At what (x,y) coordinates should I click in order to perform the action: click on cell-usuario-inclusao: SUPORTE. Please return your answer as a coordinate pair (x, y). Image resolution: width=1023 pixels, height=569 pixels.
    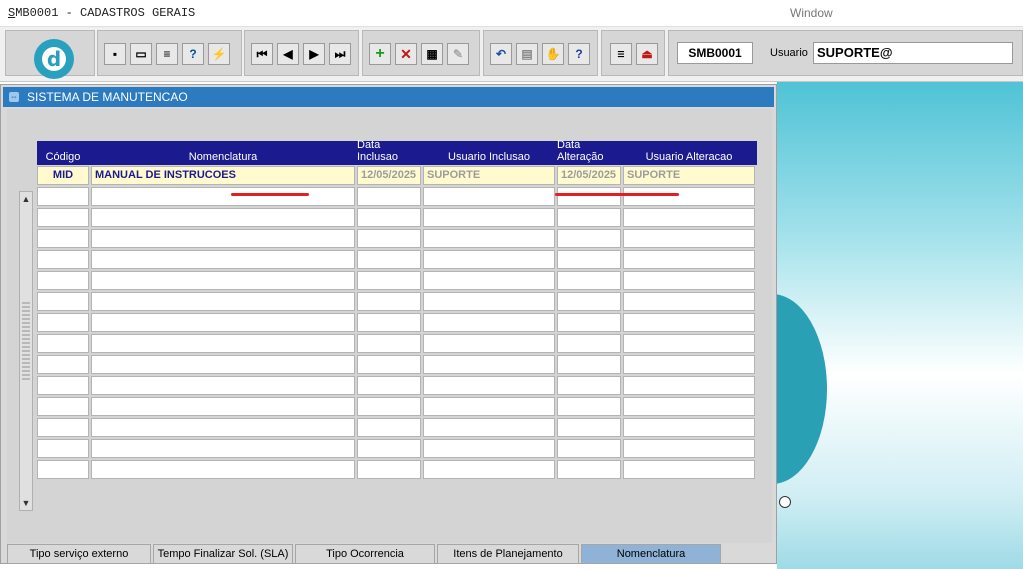
    Looking at the image, I should click on (489, 175).